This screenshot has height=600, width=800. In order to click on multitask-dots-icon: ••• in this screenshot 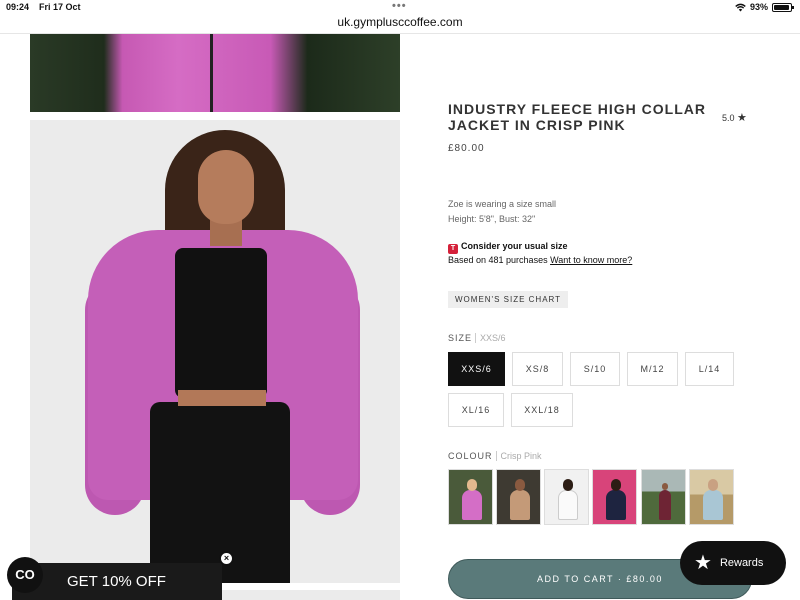, I will do `click(399, 6)`.